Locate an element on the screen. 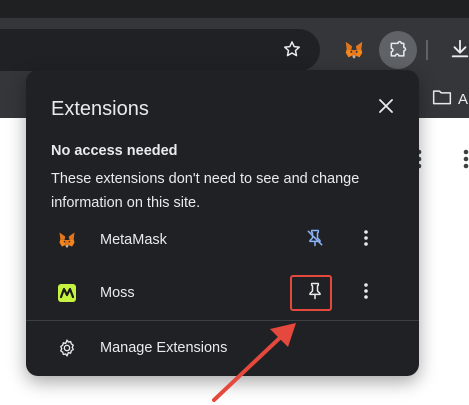  bookmark-folder-label: A is located at coordinates (463, 99).